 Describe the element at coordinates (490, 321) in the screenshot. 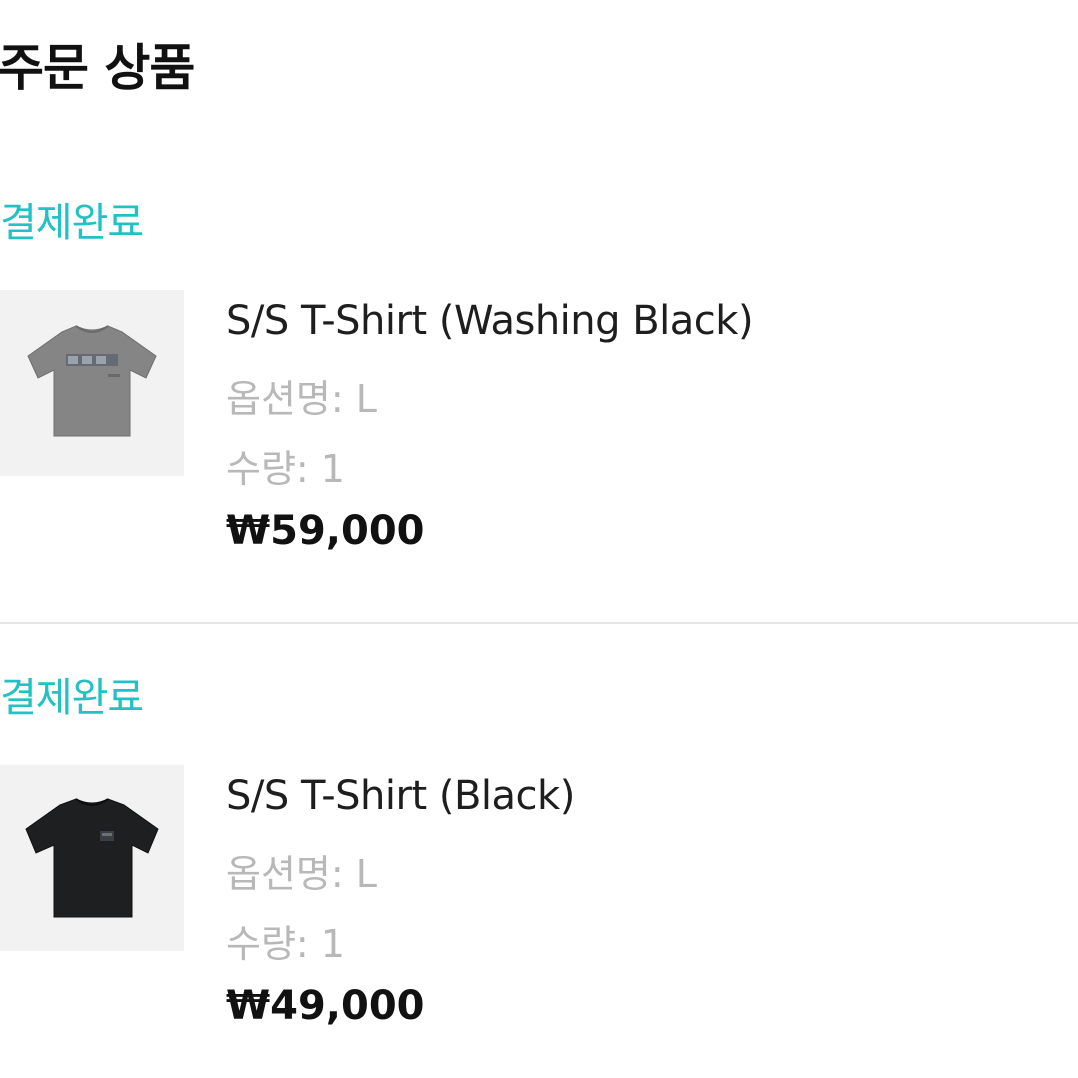

I see `product-name: S/S T-Shirt (Washing Black)` at that location.